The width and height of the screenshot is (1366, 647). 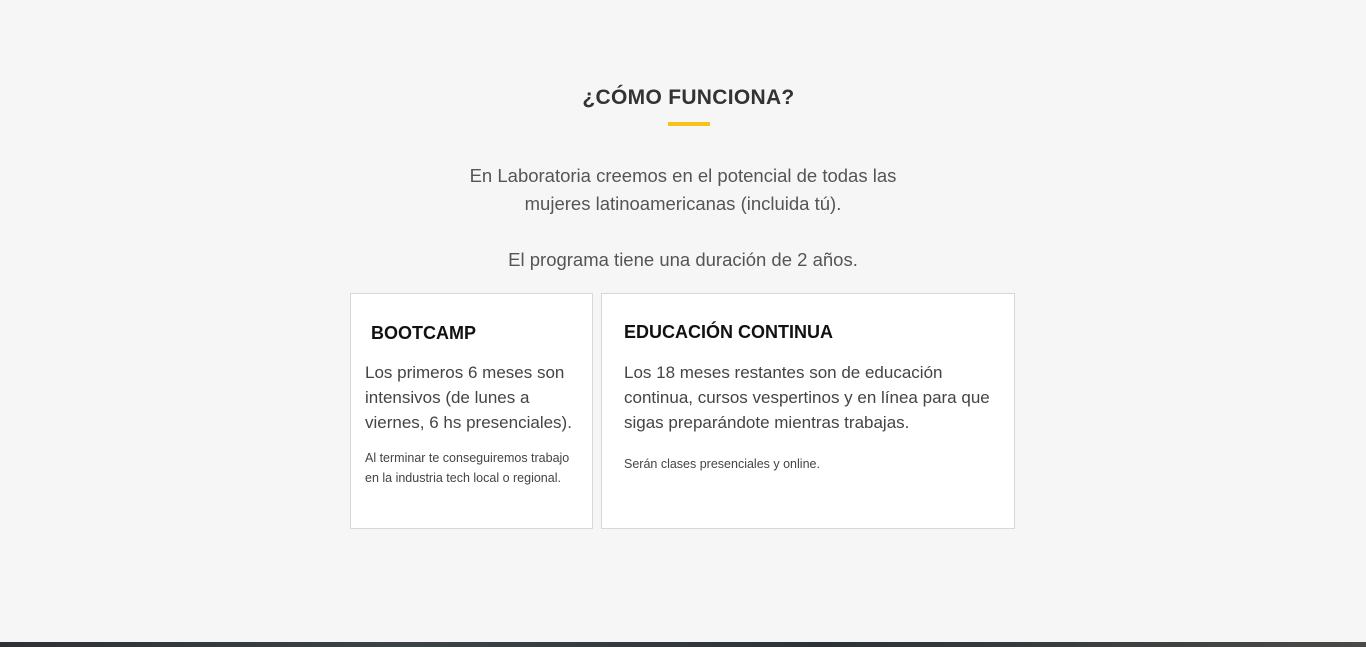 What do you see at coordinates (722, 464) in the screenshot?
I see `continuing-education-card-note: Serán clases presenciales y online.` at bounding box center [722, 464].